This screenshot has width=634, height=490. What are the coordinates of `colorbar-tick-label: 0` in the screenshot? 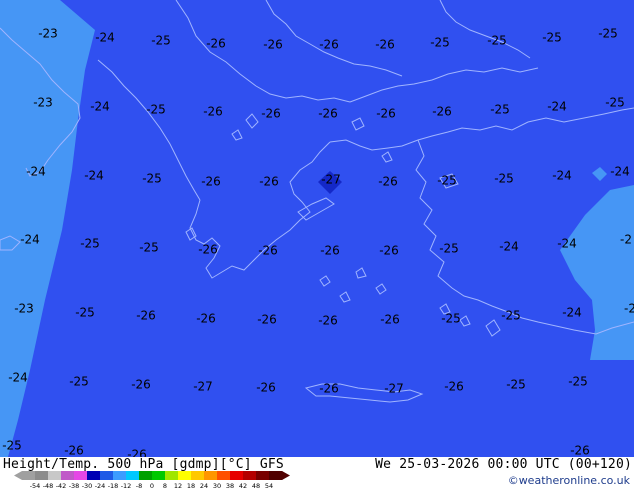 It's located at (152, 486).